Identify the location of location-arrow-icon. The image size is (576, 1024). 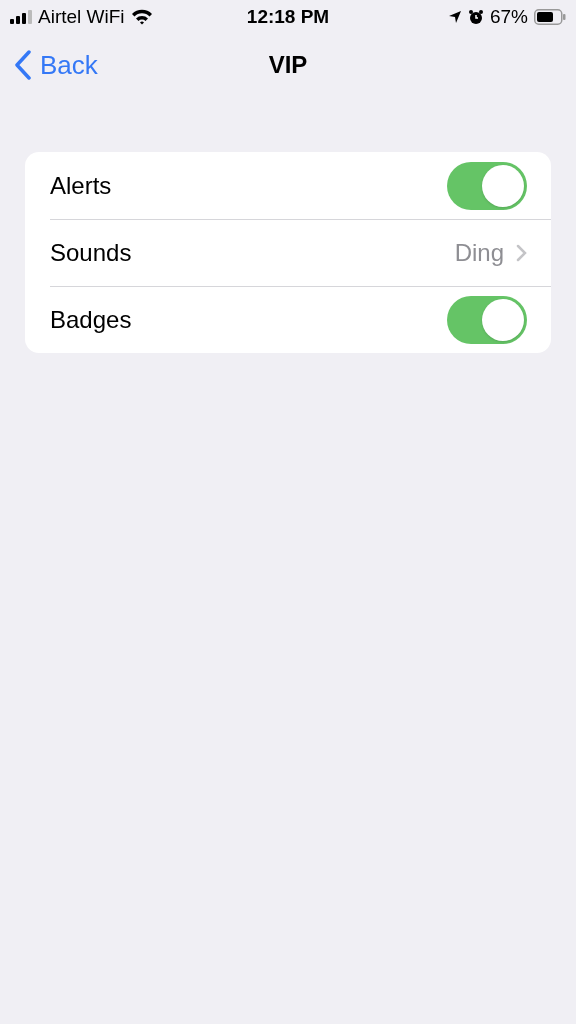
(454, 17).